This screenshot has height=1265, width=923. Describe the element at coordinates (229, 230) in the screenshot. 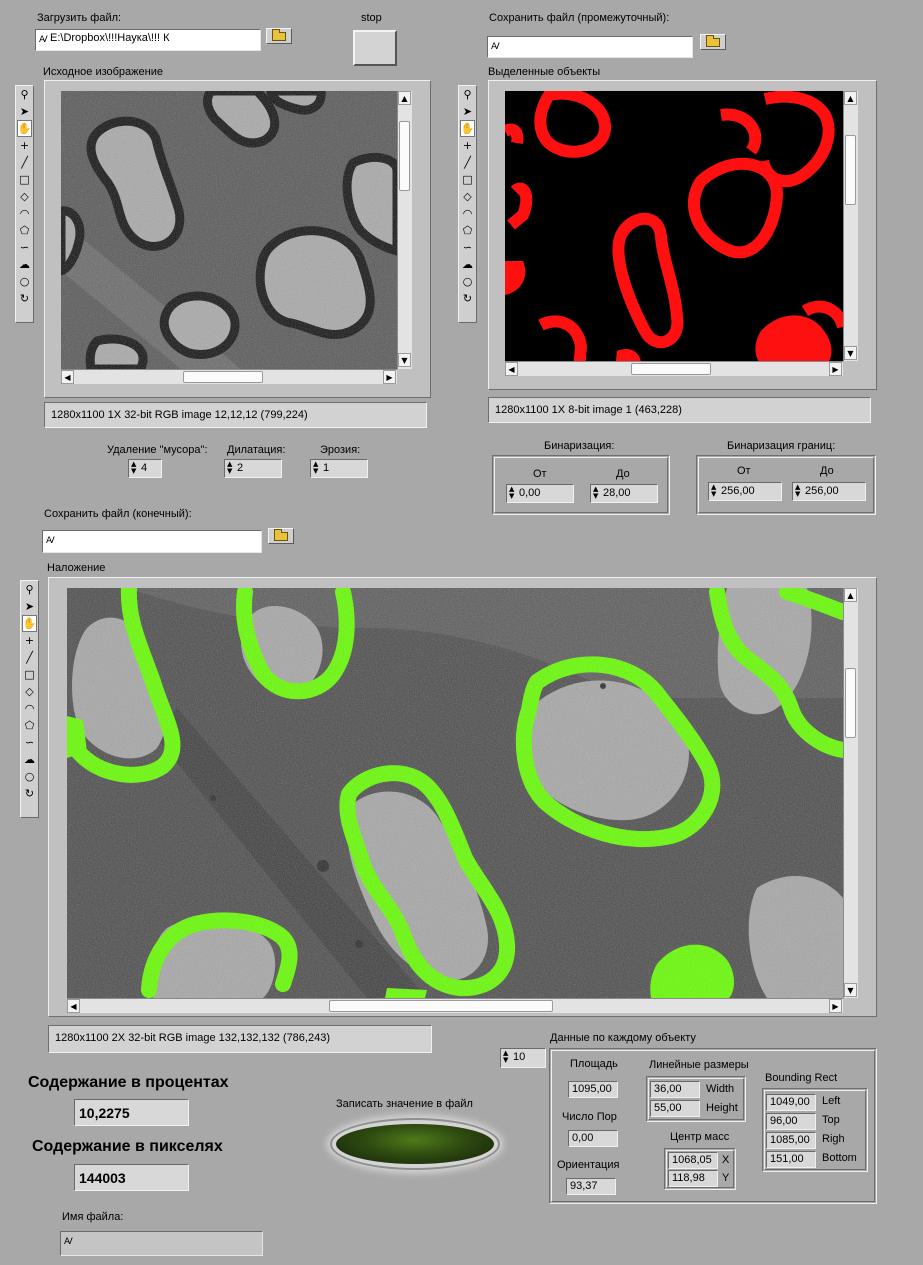

I see `source-image-canvas` at that location.